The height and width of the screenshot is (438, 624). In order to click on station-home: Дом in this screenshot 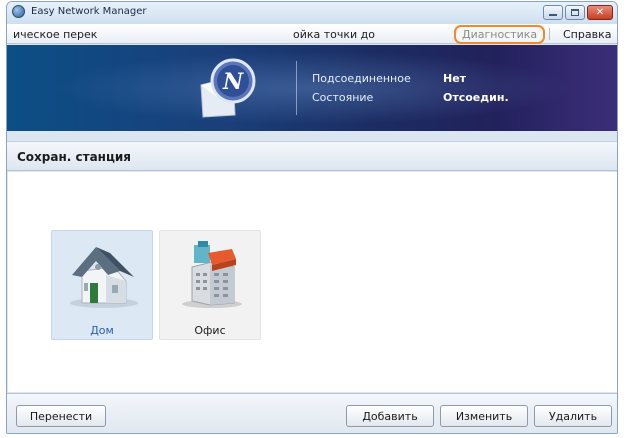, I will do `click(102, 285)`.